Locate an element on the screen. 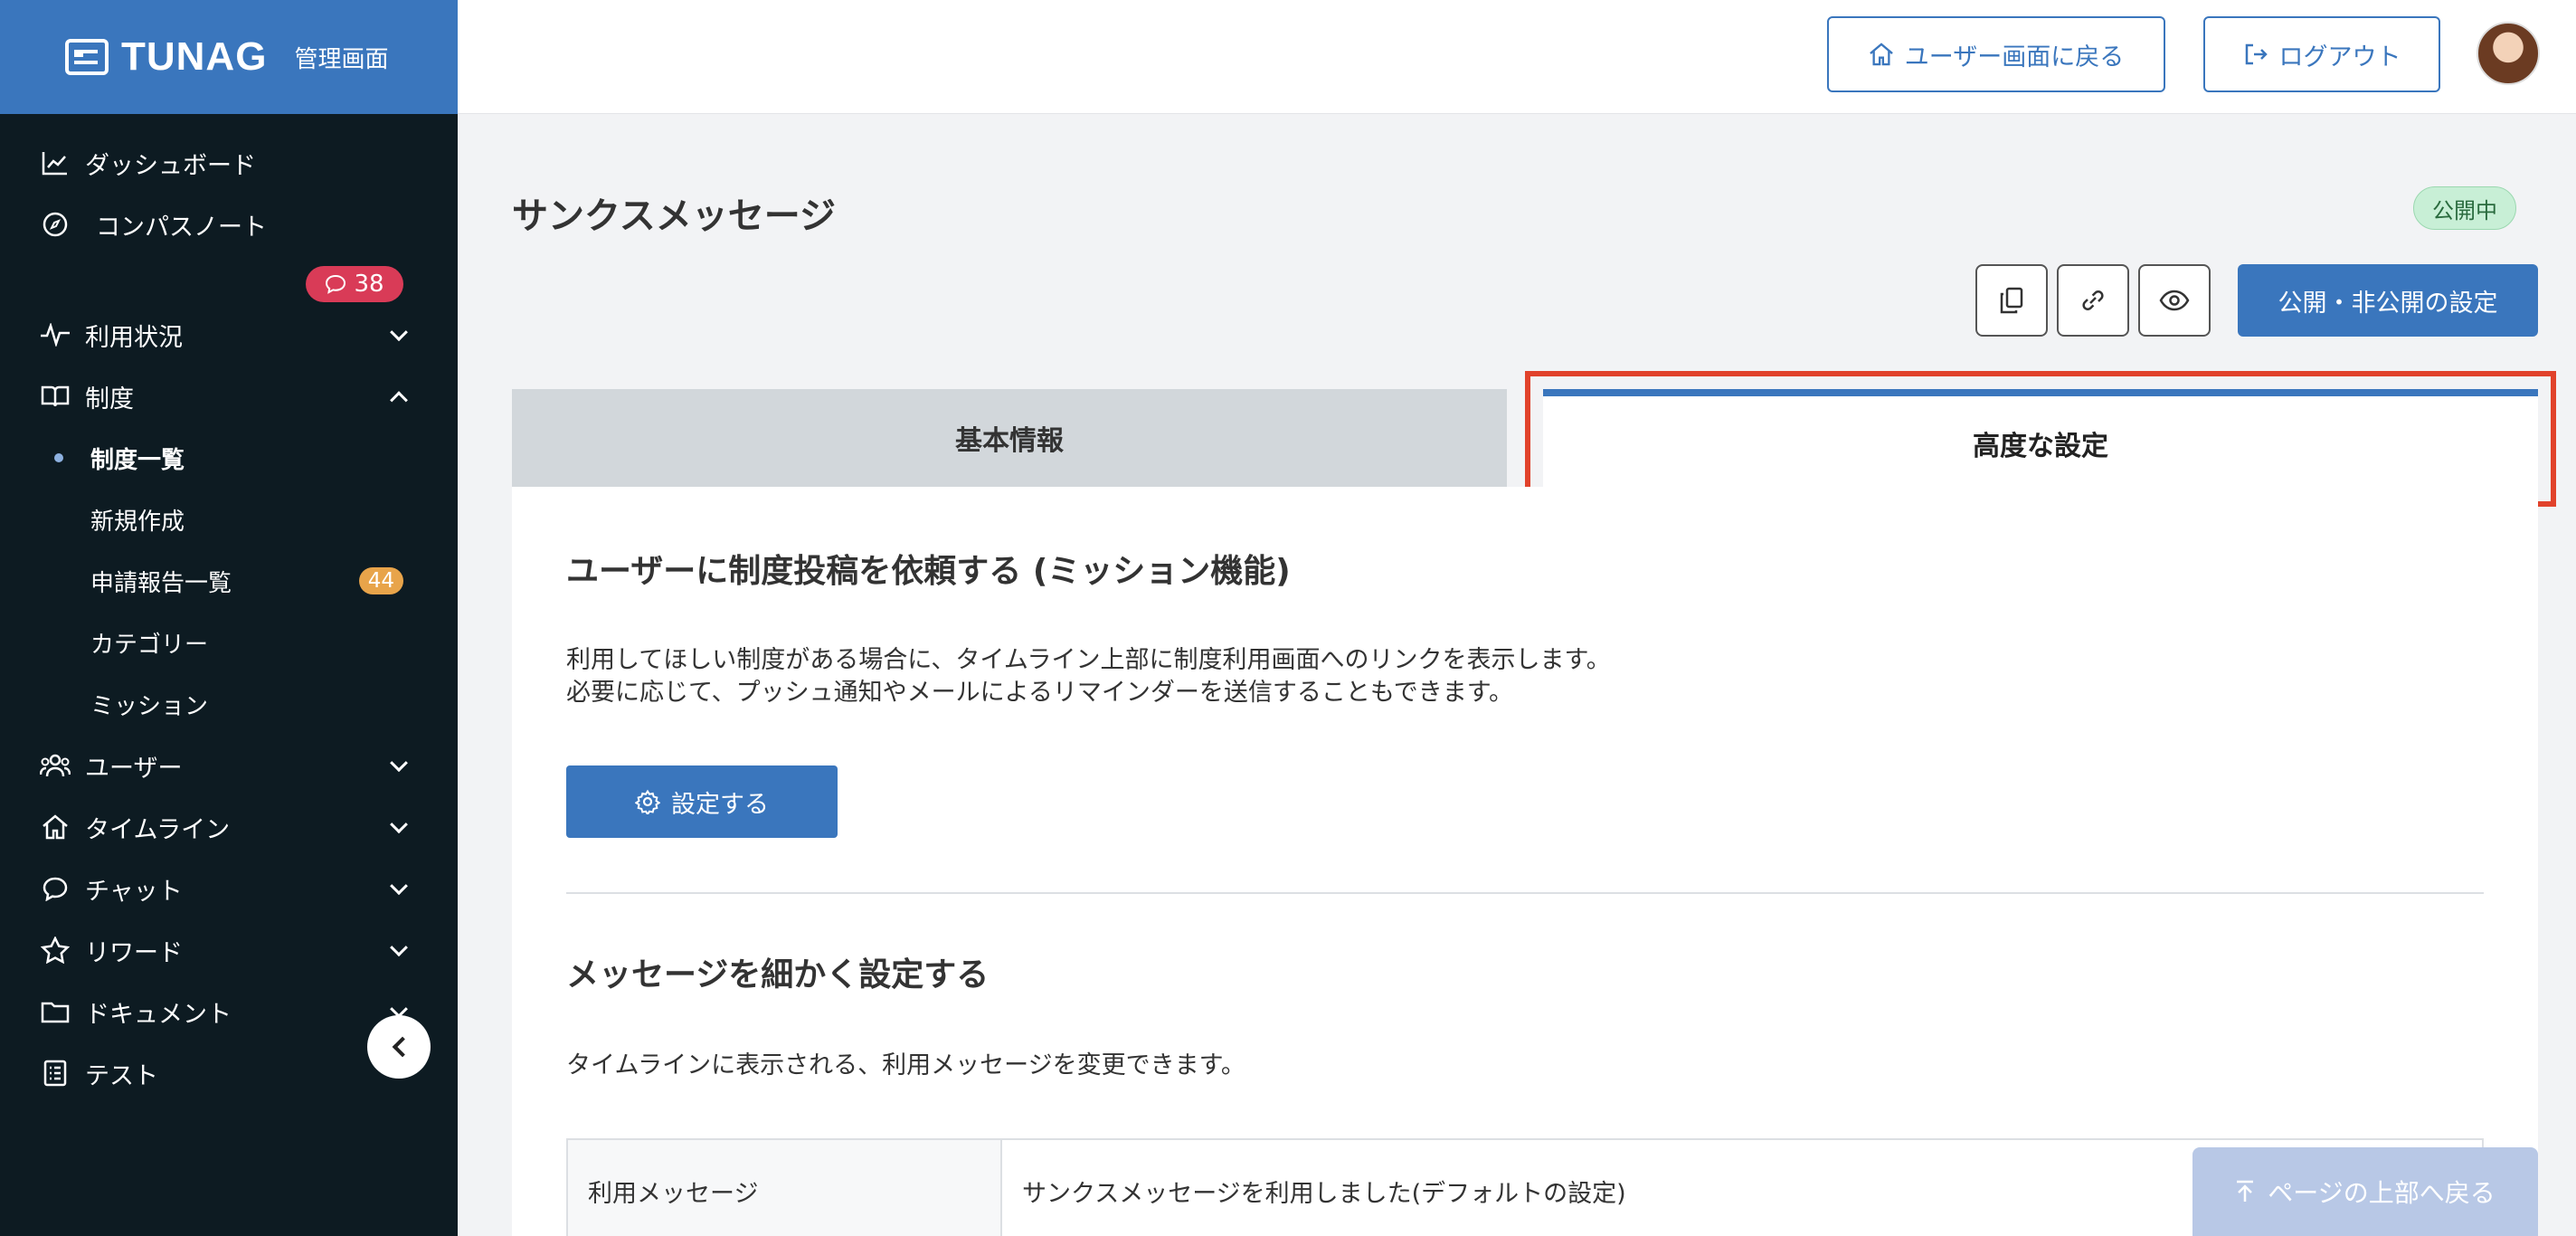 This screenshot has height=1236, width=2576. link-icon is located at coordinates (2093, 300).